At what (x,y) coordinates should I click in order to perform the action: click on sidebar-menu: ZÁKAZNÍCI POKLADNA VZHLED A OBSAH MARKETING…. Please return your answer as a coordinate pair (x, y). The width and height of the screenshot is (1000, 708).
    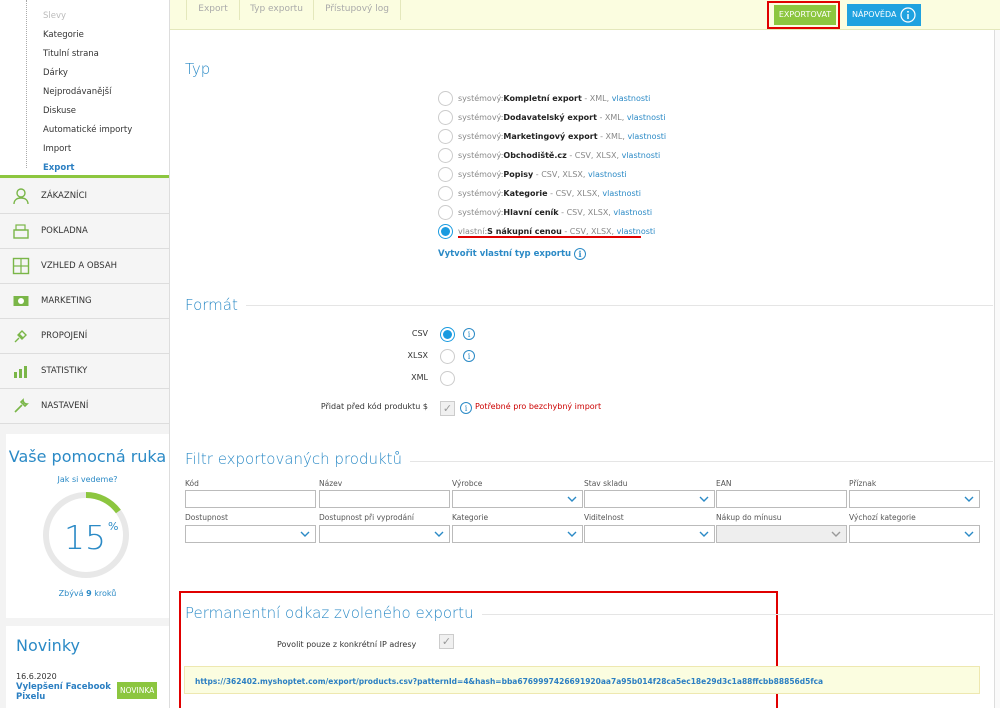
    Looking at the image, I should click on (84, 301).